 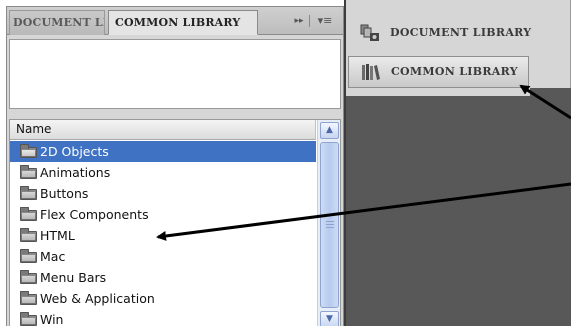 I want to click on list-item: Web & Application, so click(x=163, y=298).